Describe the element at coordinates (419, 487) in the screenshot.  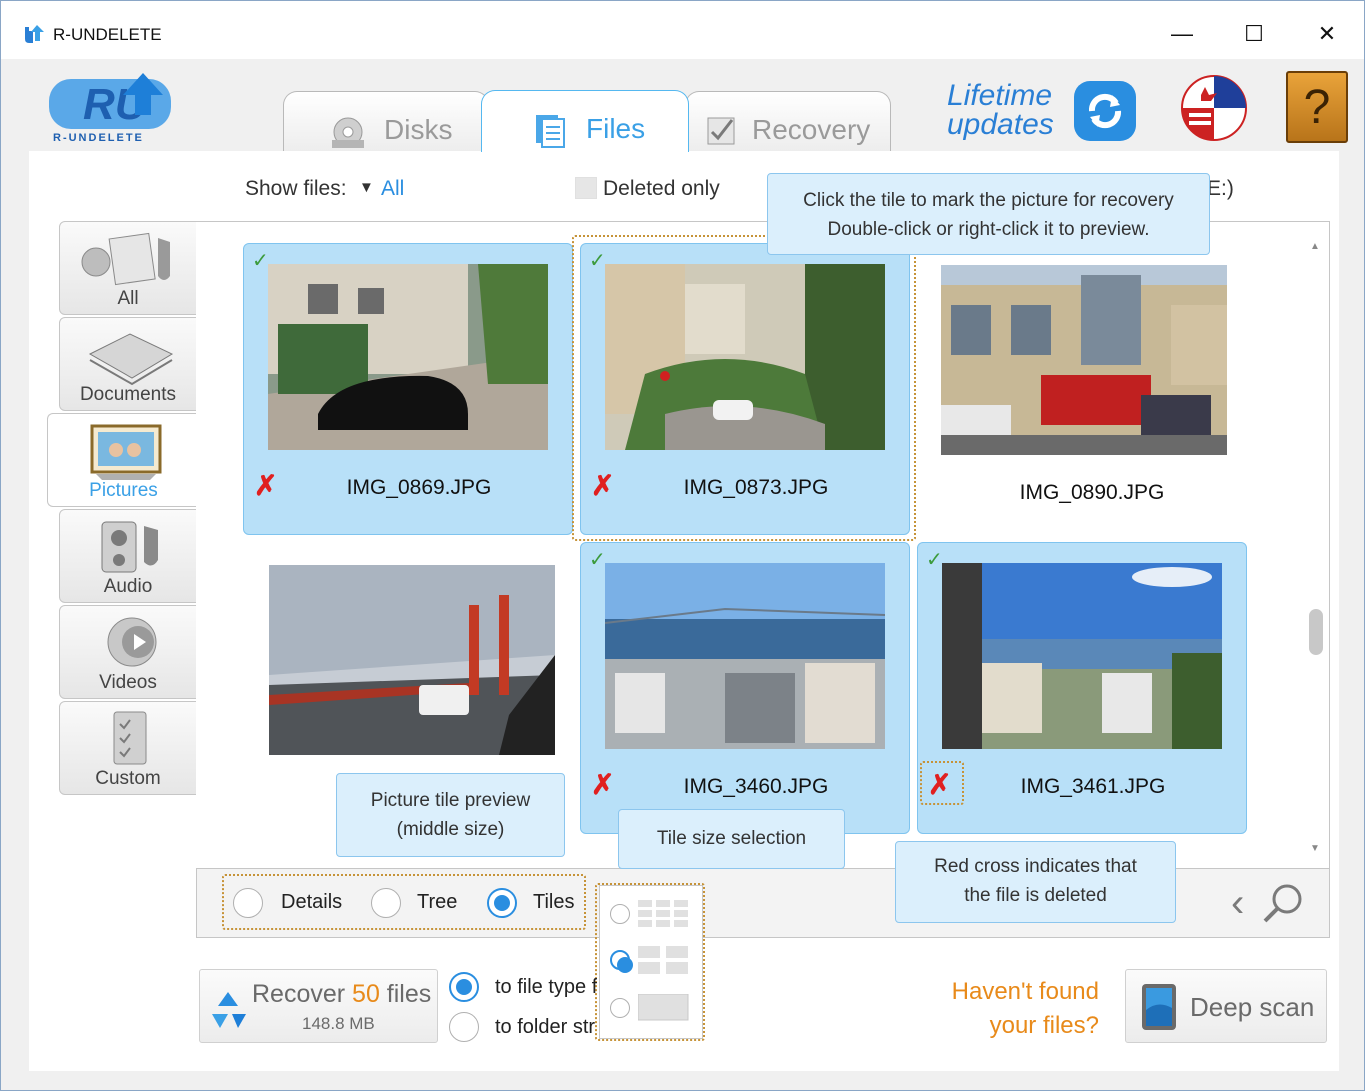
I see `file-name: IMG_0869.JPG` at that location.